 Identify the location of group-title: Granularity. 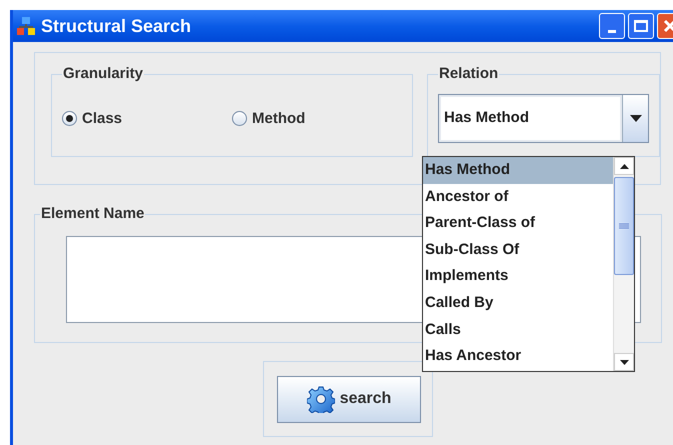
(103, 74).